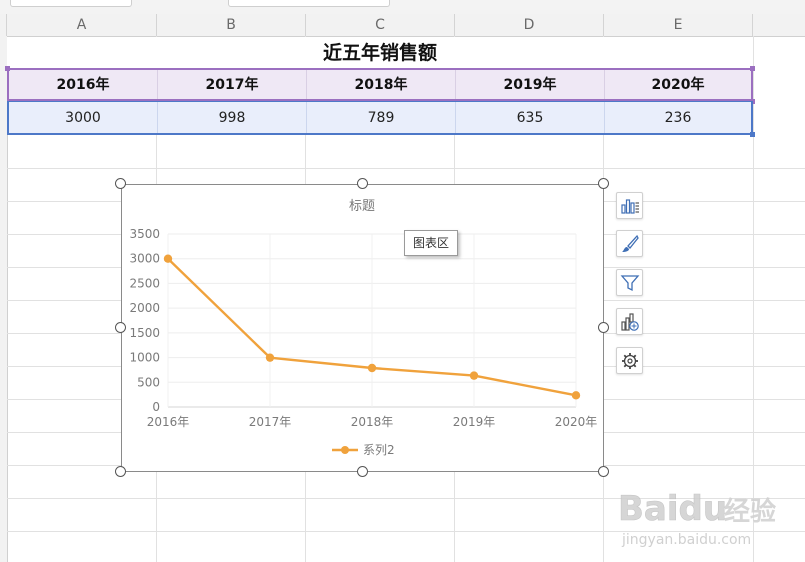 The height and width of the screenshot is (562, 805). What do you see at coordinates (379, 450) in the screenshot?
I see `legend-label: 系列2` at bounding box center [379, 450].